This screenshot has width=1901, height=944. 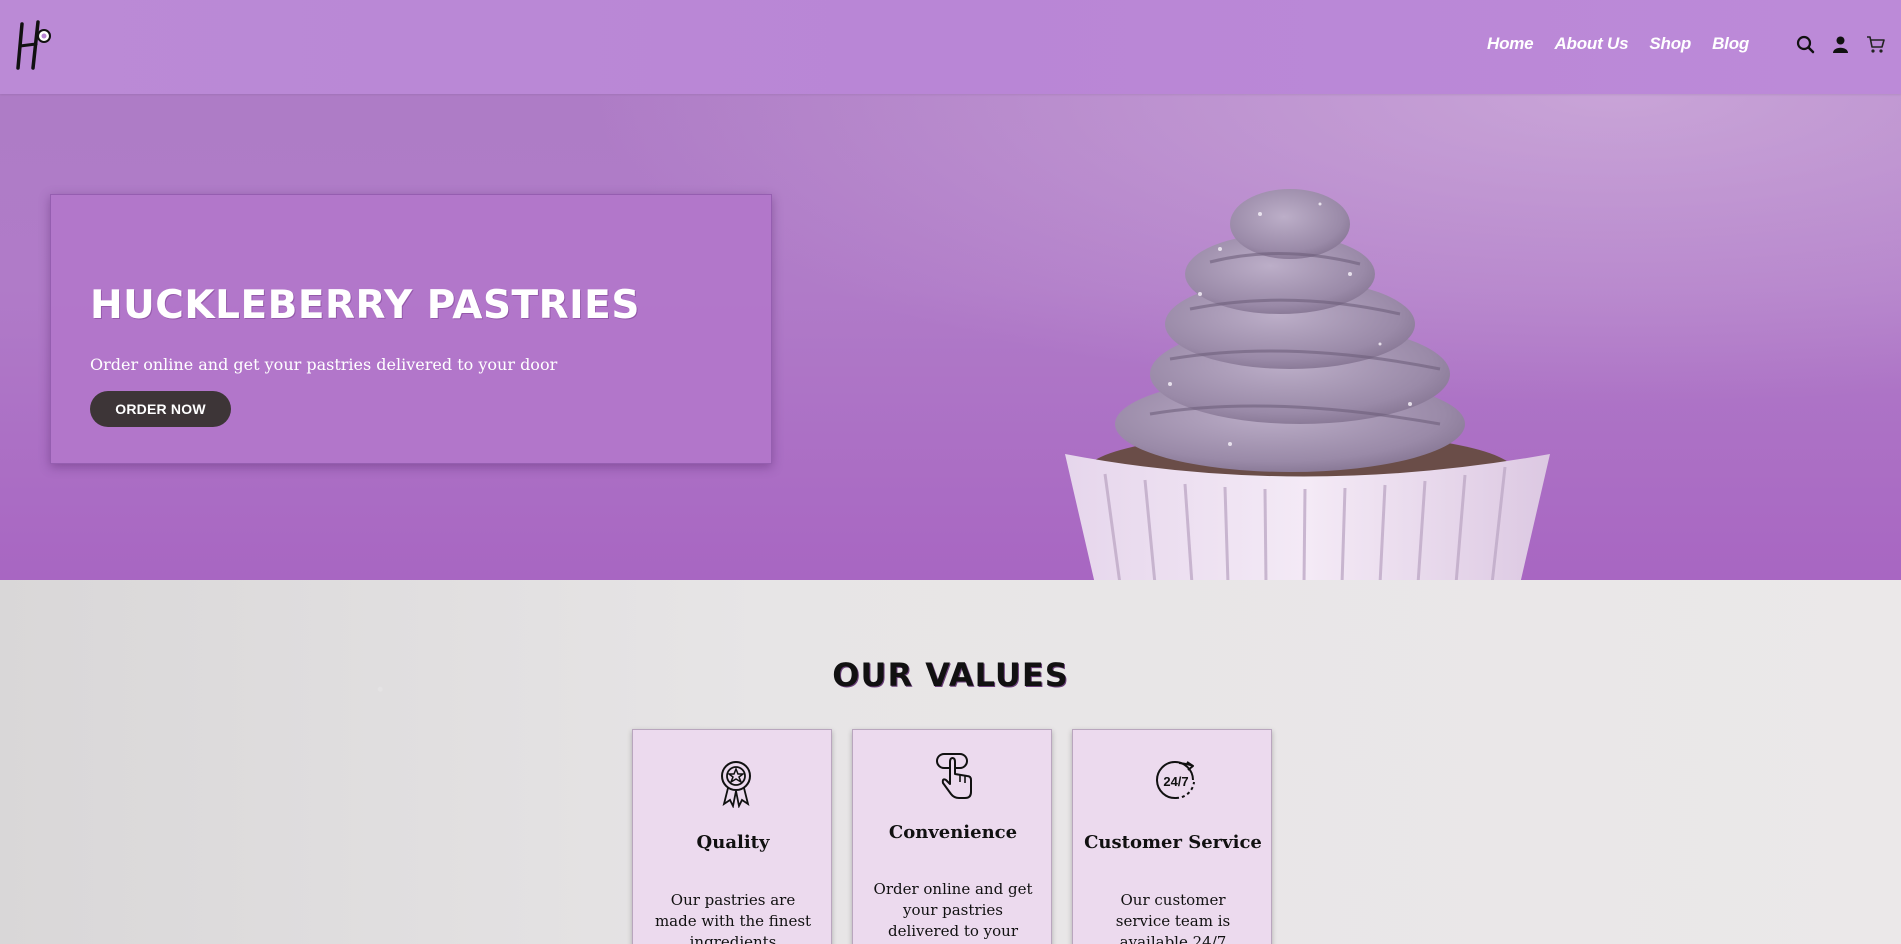 What do you see at coordinates (1591, 44) in the screenshot?
I see `nav-about-link: About Us` at bounding box center [1591, 44].